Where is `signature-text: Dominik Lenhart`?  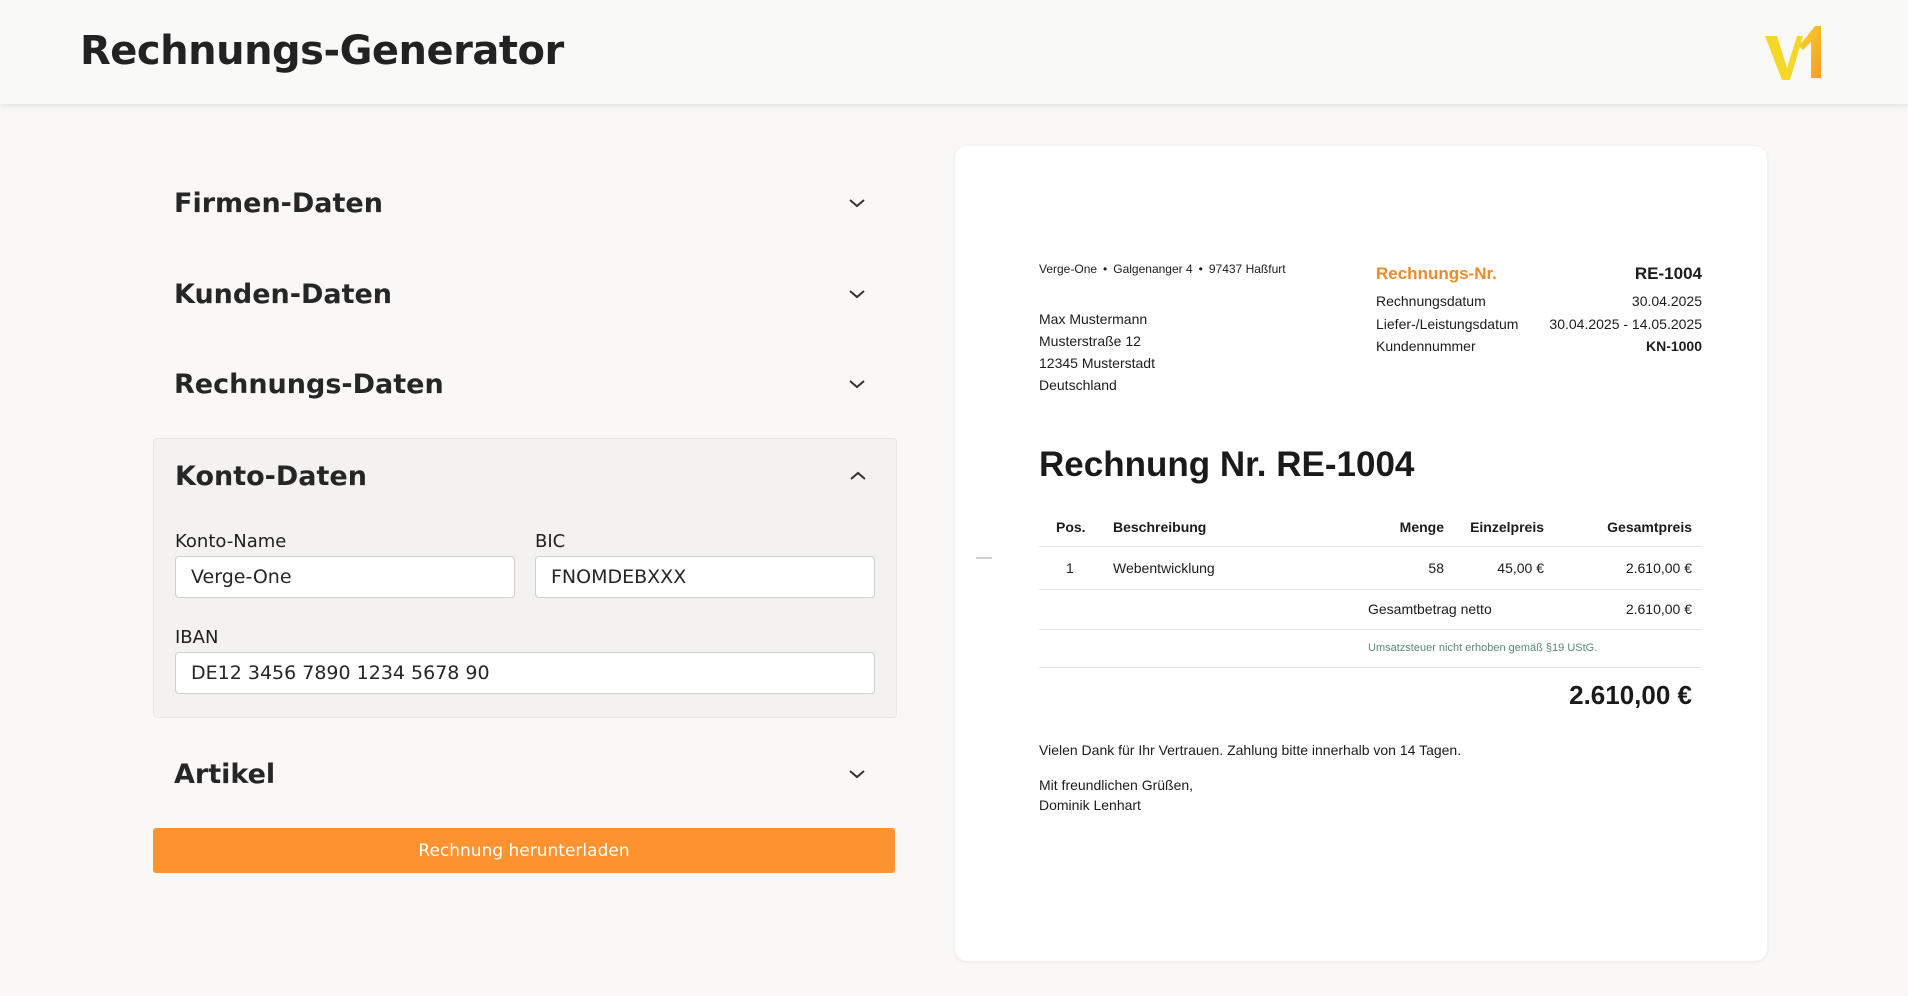 signature-text: Dominik Lenhart is located at coordinates (1090, 805).